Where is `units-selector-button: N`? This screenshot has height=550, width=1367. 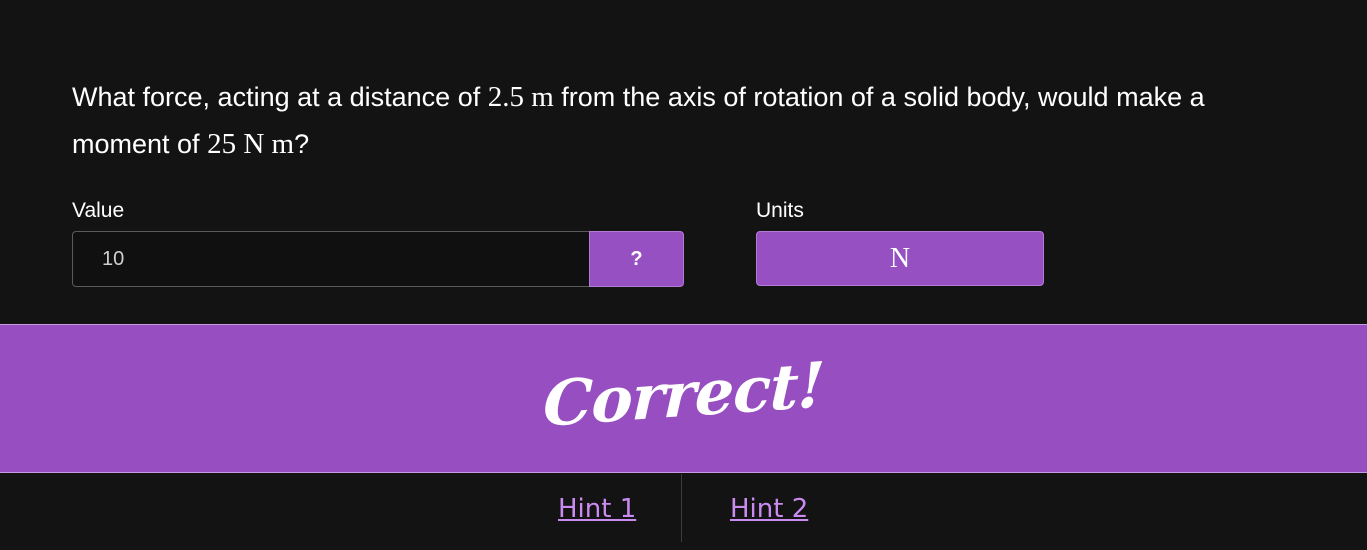 units-selector-button: N is located at coordinates (900, 258).